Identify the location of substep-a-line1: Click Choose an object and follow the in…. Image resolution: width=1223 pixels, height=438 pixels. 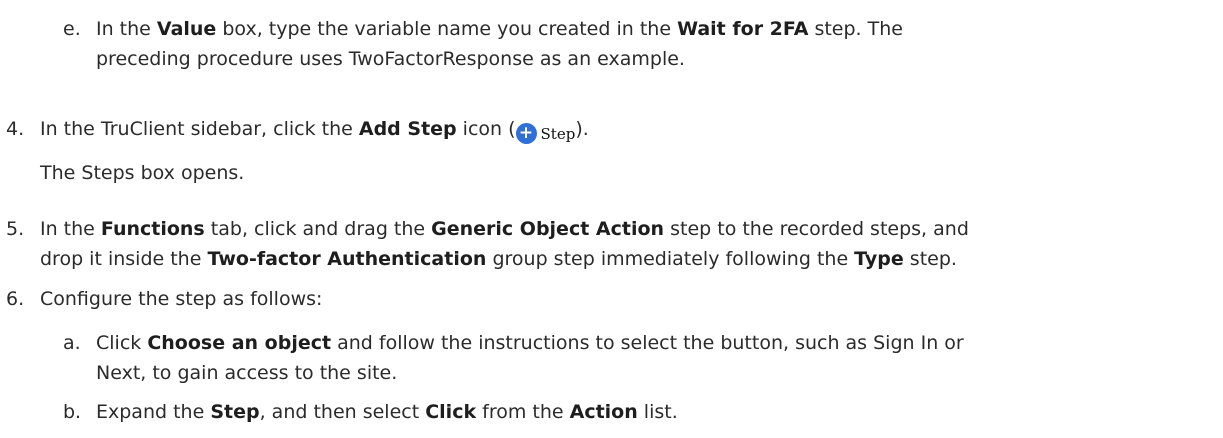
(530, 343).